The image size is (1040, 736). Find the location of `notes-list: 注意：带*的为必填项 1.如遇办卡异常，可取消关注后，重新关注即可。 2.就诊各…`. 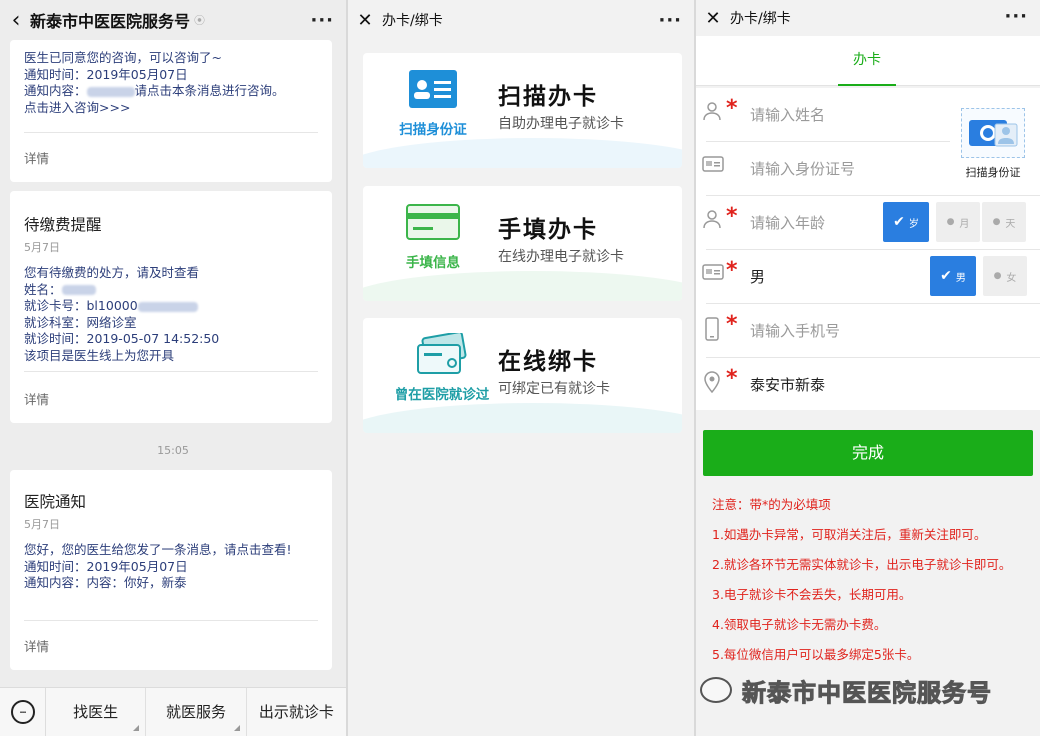

notes-list: 注意：带*的为必填项 1.如遇办卡异常，可取消关注后，重新关注即可。 2.就诊各… is located at coordinates (876, 580).